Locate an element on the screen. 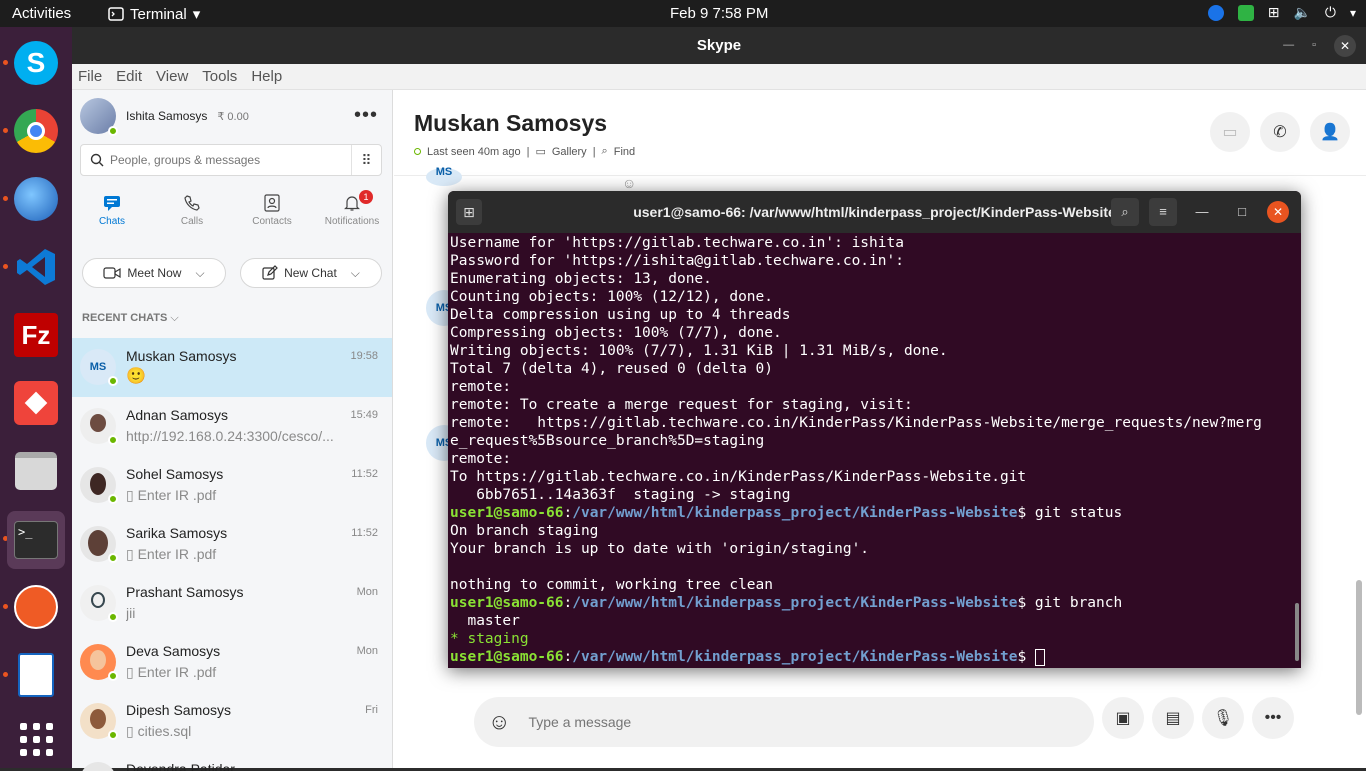 This screenshot has width=1366, height=771. gallery-icon: ▭ is located at coordinates (540, 151).